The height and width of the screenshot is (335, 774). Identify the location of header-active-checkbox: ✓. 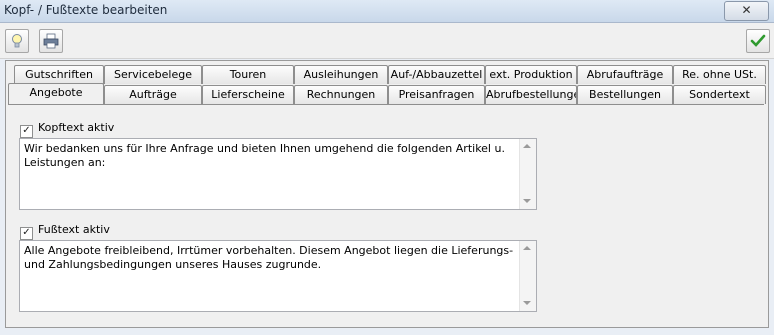
(26, 131).